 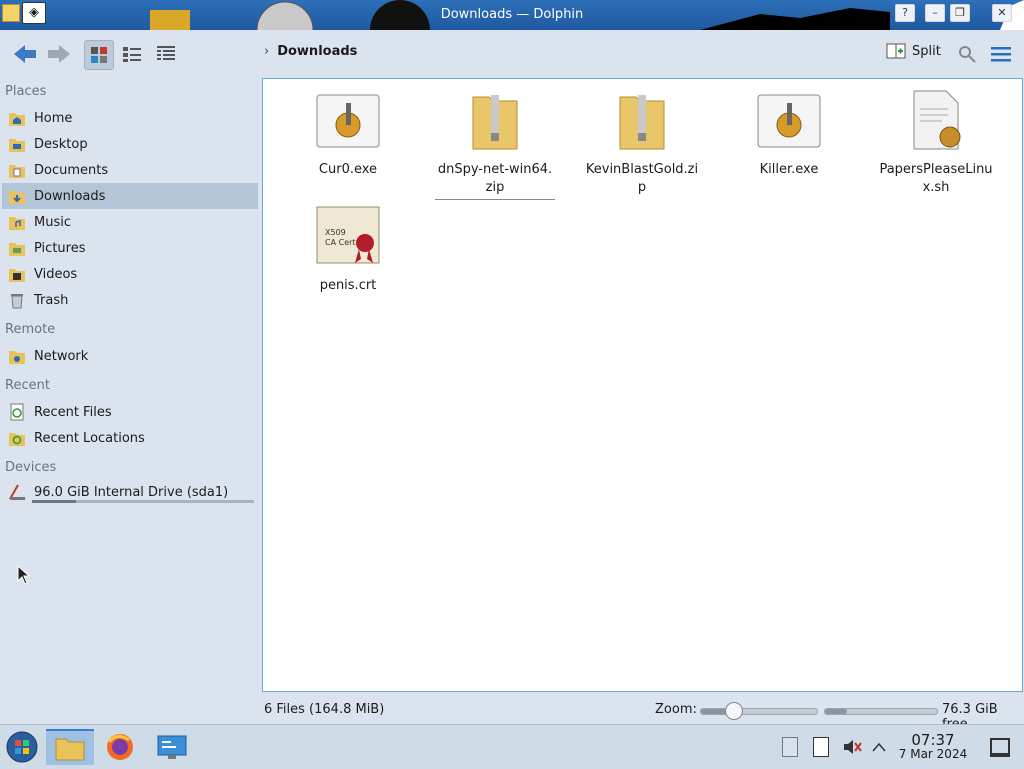 What do you see at coordinates (130, 144) in the screenshot?
I see `sidebar-item-desktop: Desktop` at bounding box center [130, 144].